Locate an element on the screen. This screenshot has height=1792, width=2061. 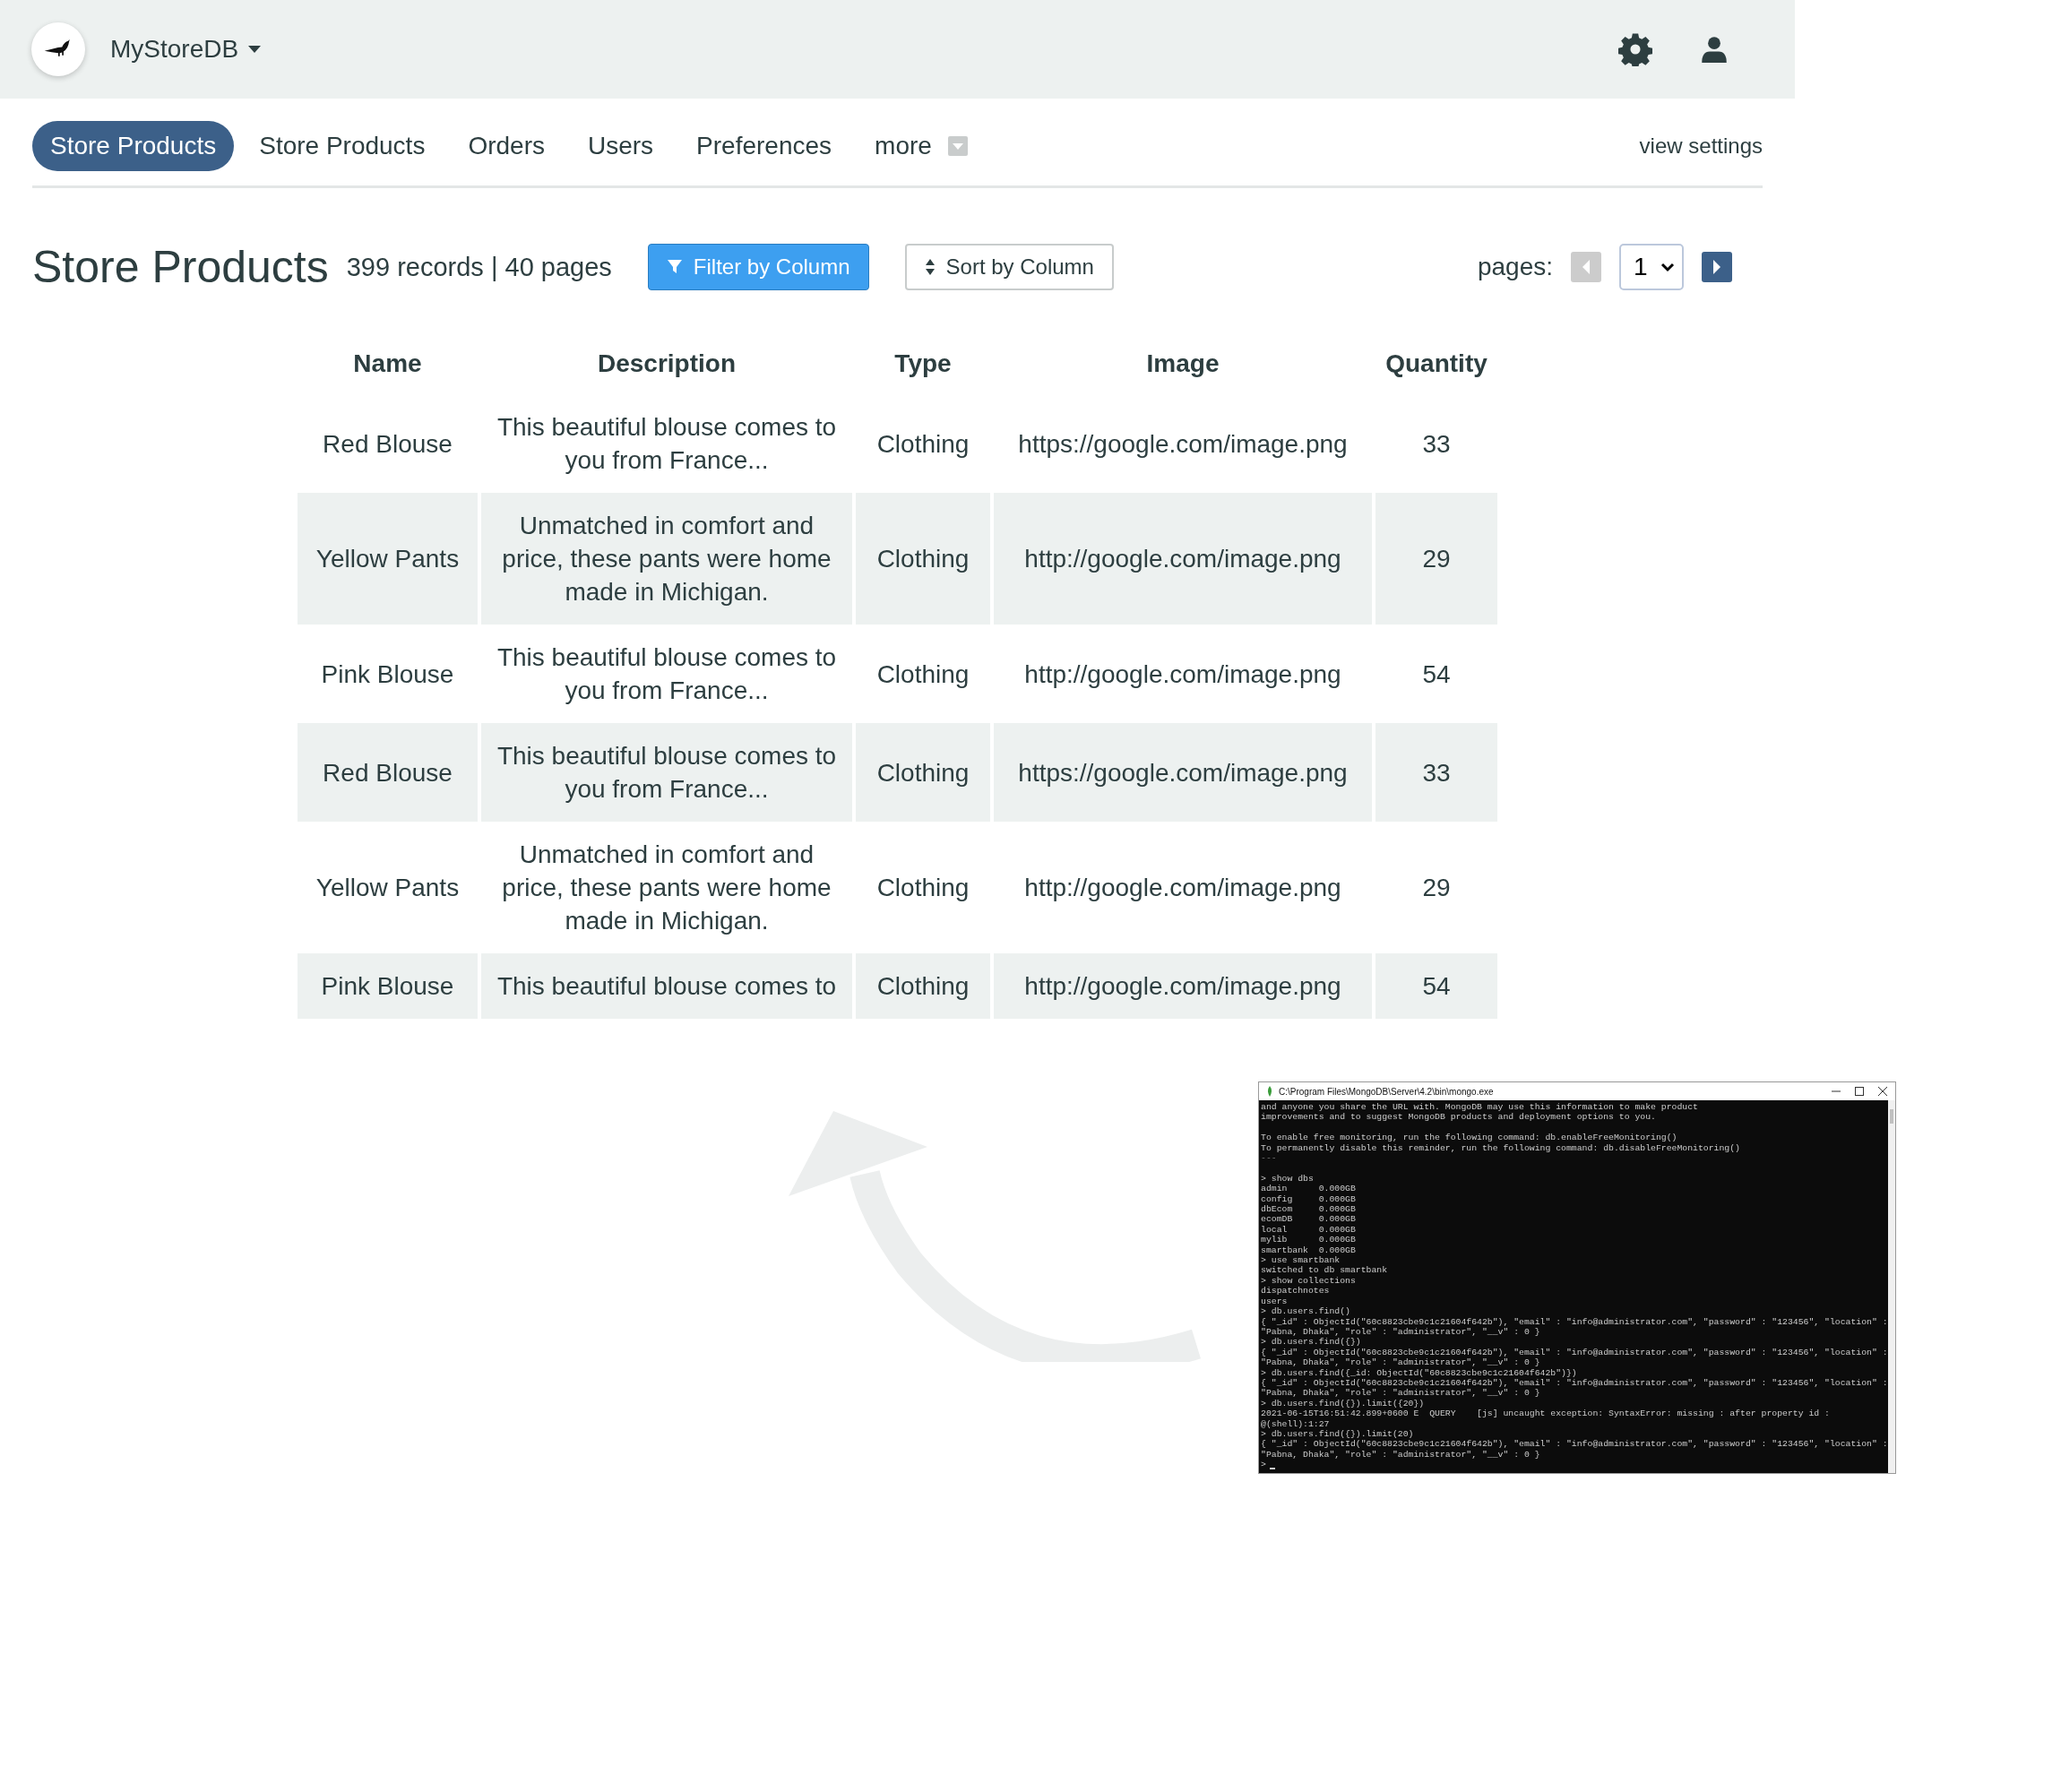
column-header: Quantity is located at coordinates (1436, 370).